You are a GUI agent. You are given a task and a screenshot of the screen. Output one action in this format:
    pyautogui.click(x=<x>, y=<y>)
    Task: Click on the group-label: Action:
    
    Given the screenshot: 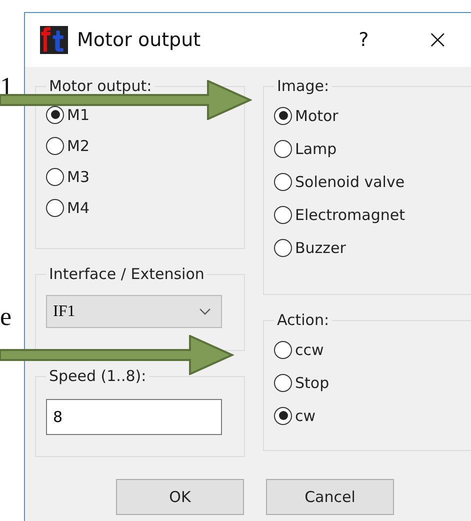 What is the action you would take?
    pyautogui.click(x=303, y=320)
    